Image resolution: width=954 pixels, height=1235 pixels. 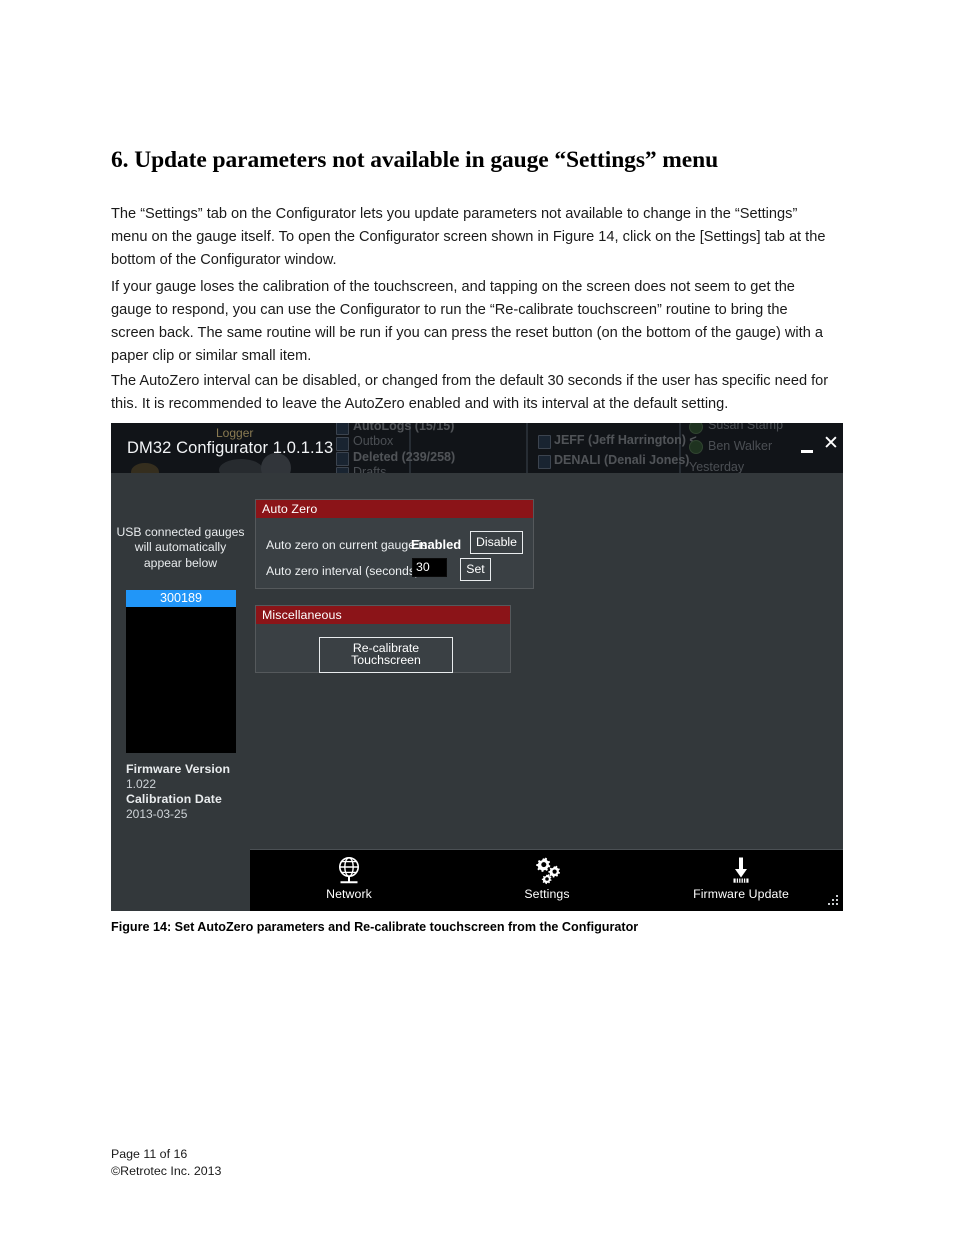 I want to click on chip-download-icon, so click(x=741, y=871).